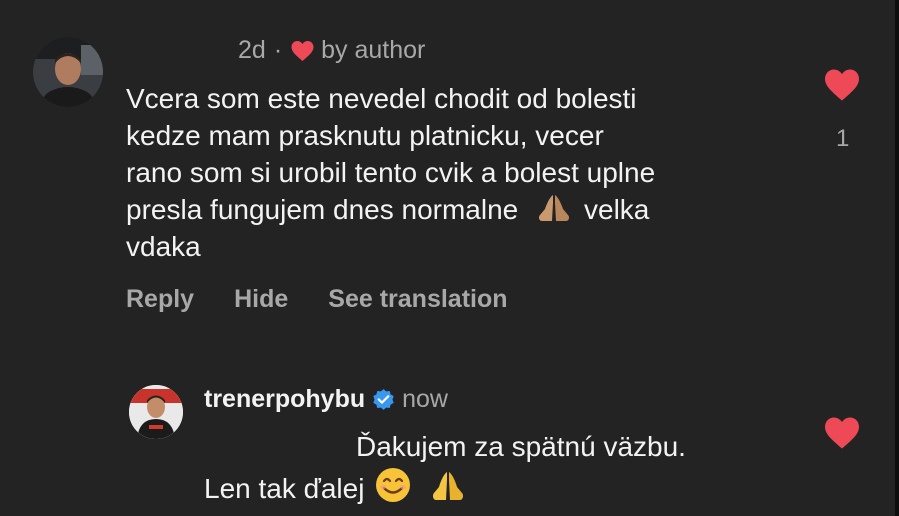 This screenshot has width=899, height=516. What do you see at coordinates (322, 209) in the screenshot?
I see `comment-line-text: presla fungujem dnes normalne` at bounding box center [322, 209].